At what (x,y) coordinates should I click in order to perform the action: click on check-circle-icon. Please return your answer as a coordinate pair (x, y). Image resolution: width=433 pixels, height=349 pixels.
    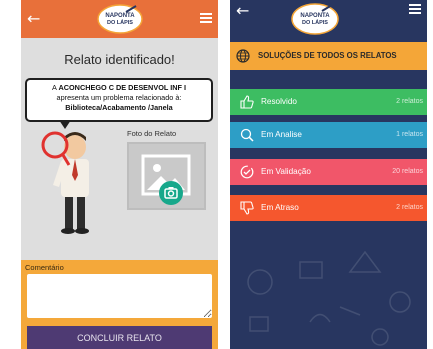
    Looking at the image, I should click on (247, 172).